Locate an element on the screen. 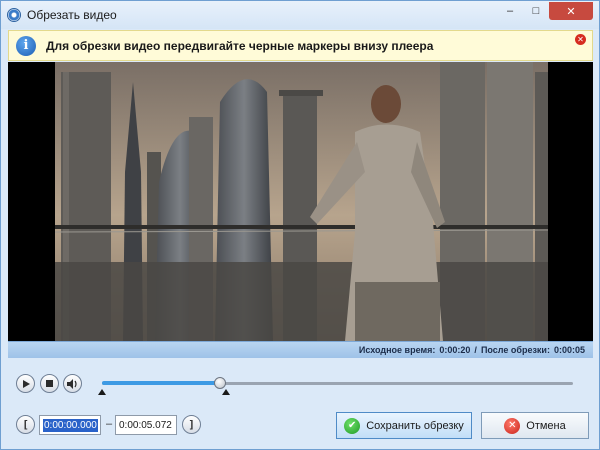 This screenshot has width=600, height=450. window-title: Обрезать видео is located at coordinates (72, 15).